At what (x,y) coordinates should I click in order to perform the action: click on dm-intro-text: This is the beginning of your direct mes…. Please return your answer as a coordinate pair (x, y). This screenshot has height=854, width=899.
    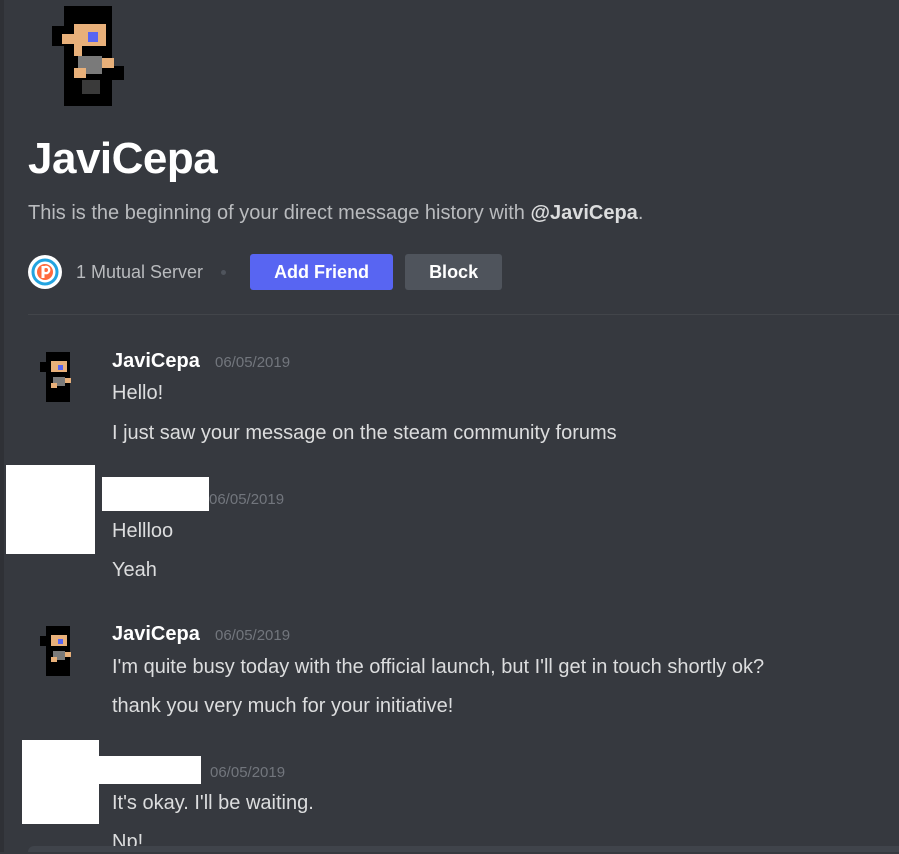
    Looking at the image, I should click on (335, 213).